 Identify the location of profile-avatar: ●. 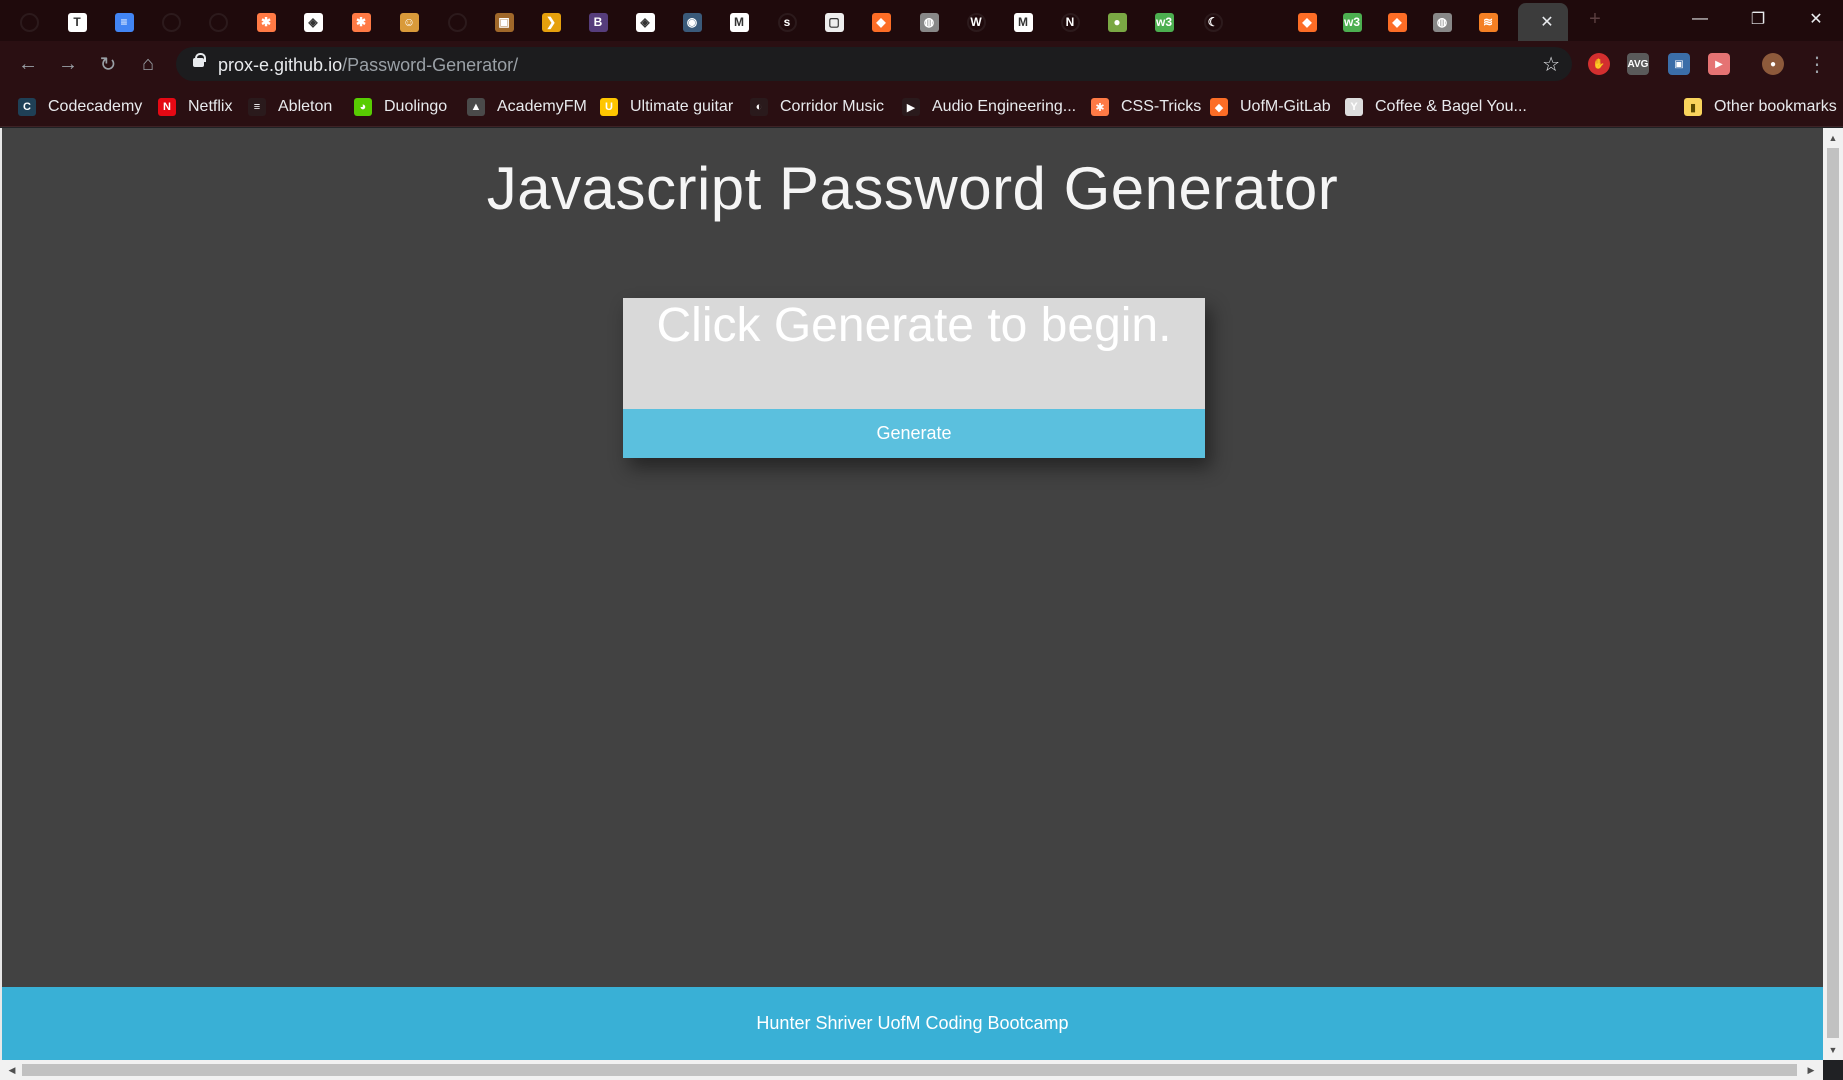
(1773, 64).